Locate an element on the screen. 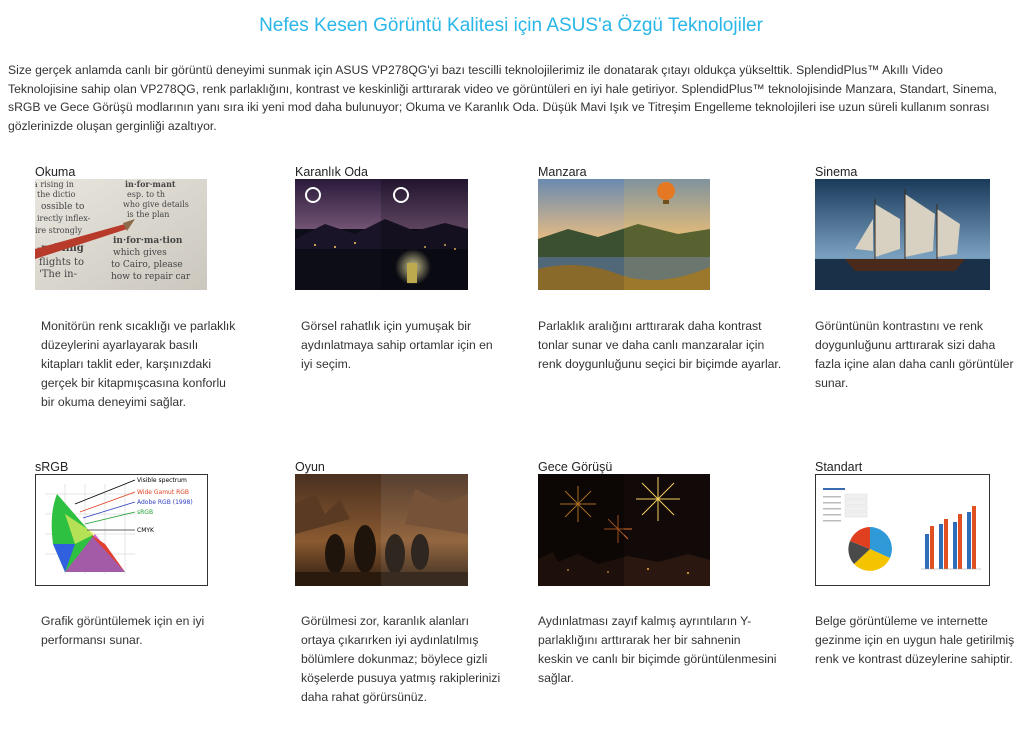  landscape-image is located at coordinates (624, 234).